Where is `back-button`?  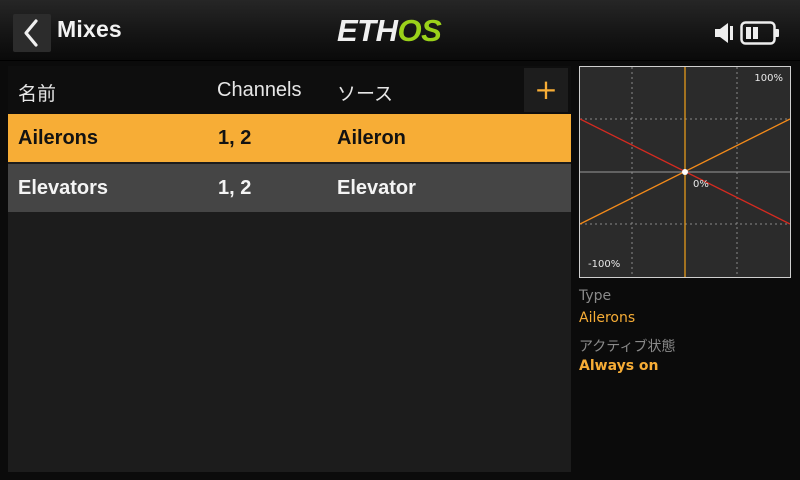
back-button is located at coordinates (32, 33).